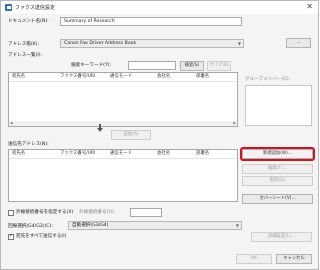  What do you see at coordinates (11, 236) in the screenshot?
I see `send-all-checkbox` at bounding box center [11, 236].